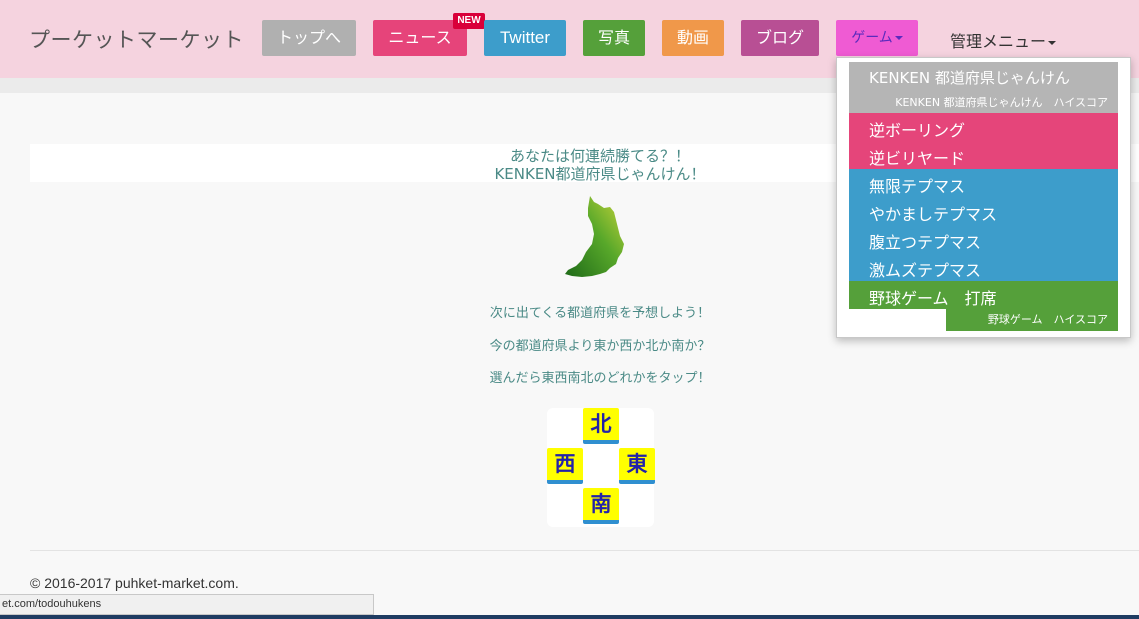 The image size is (1139, 619). I want to click on admin-menu-label: 管理メニュー, so click(998, 41).